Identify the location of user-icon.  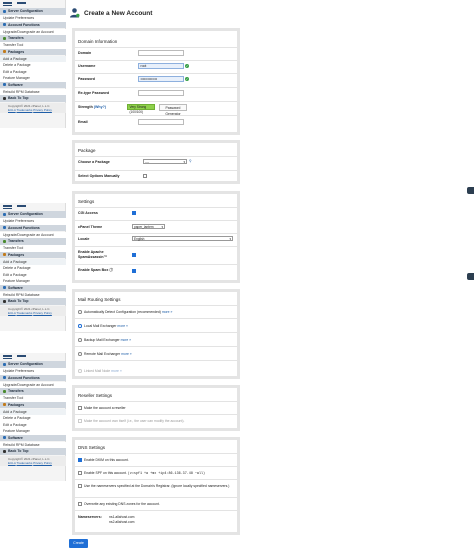
(4, 227).